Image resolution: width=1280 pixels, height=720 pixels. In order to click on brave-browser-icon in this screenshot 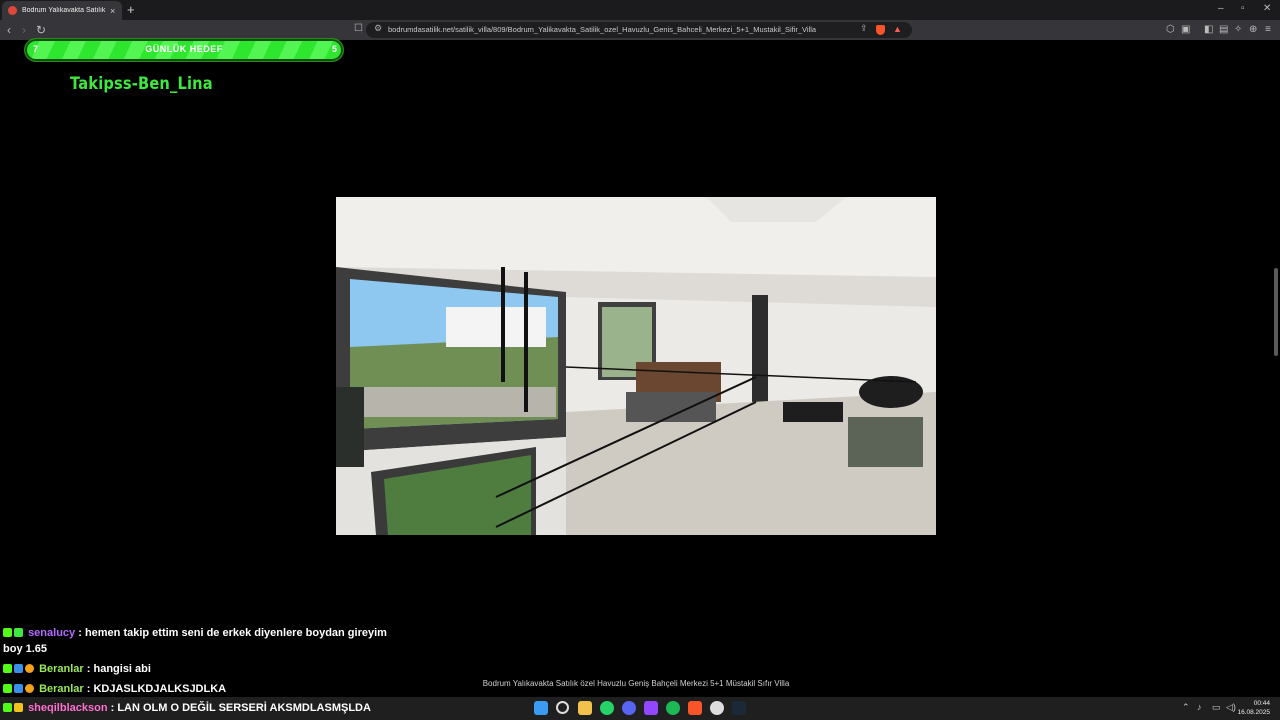, I will do `click(695, 708)`.